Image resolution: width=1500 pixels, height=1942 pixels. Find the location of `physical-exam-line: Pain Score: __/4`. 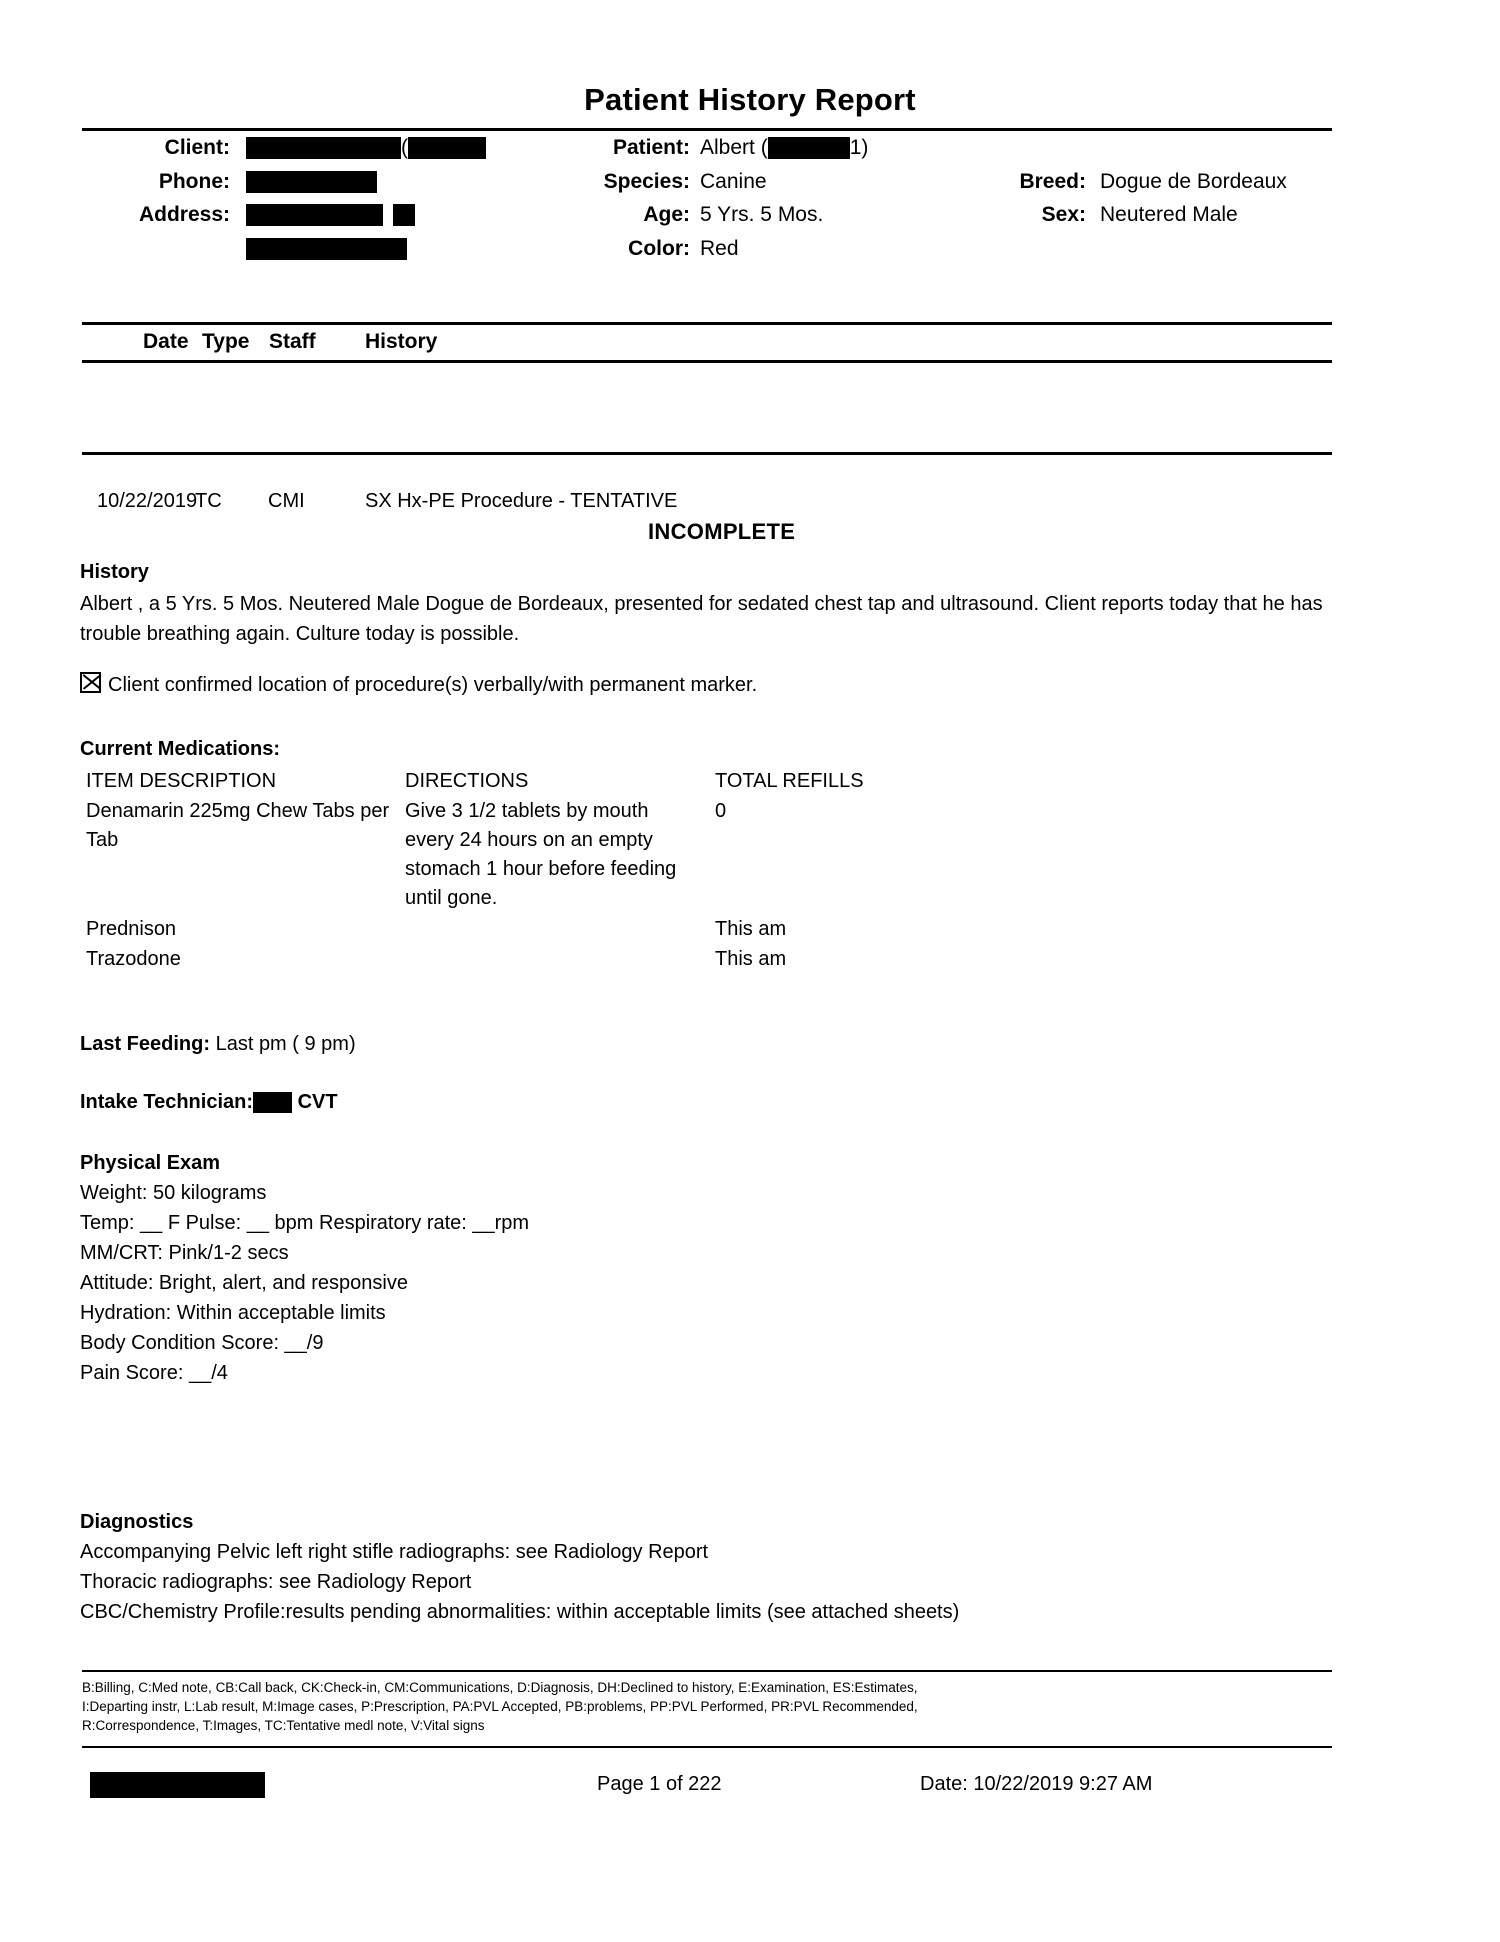

physical-exam-line: Pain Score: __/4 is located at coordinates (154, 1373).